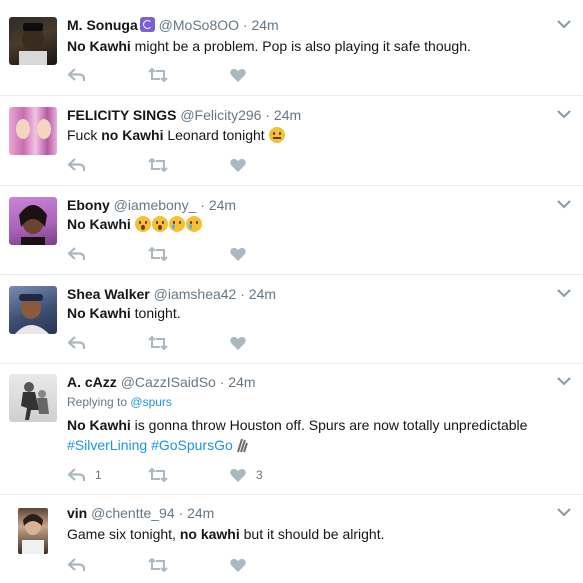  What do you see at coordinates (192, 445) in the screenshot?
I see `hashtag-link: #GoSpursGo` at bounding box center [192, 445].